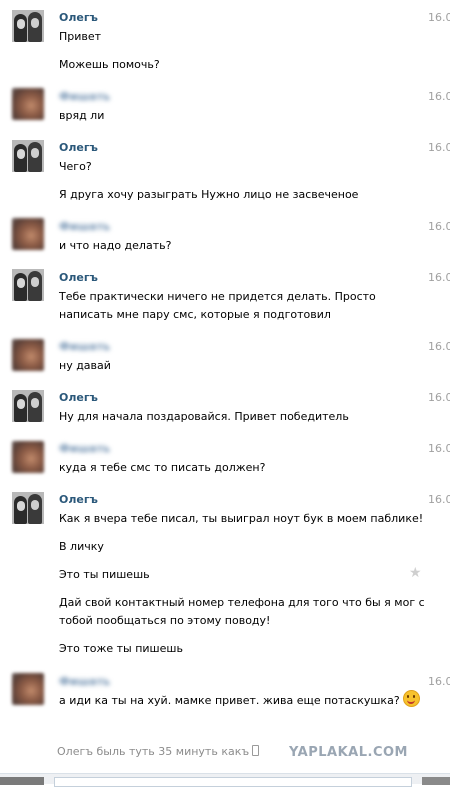 This screenshot has height=787, width=450. What do you see at coordinates (415, 573) in the screenshot?
I see `star-icon: ★` at bounding box center [415, 573].